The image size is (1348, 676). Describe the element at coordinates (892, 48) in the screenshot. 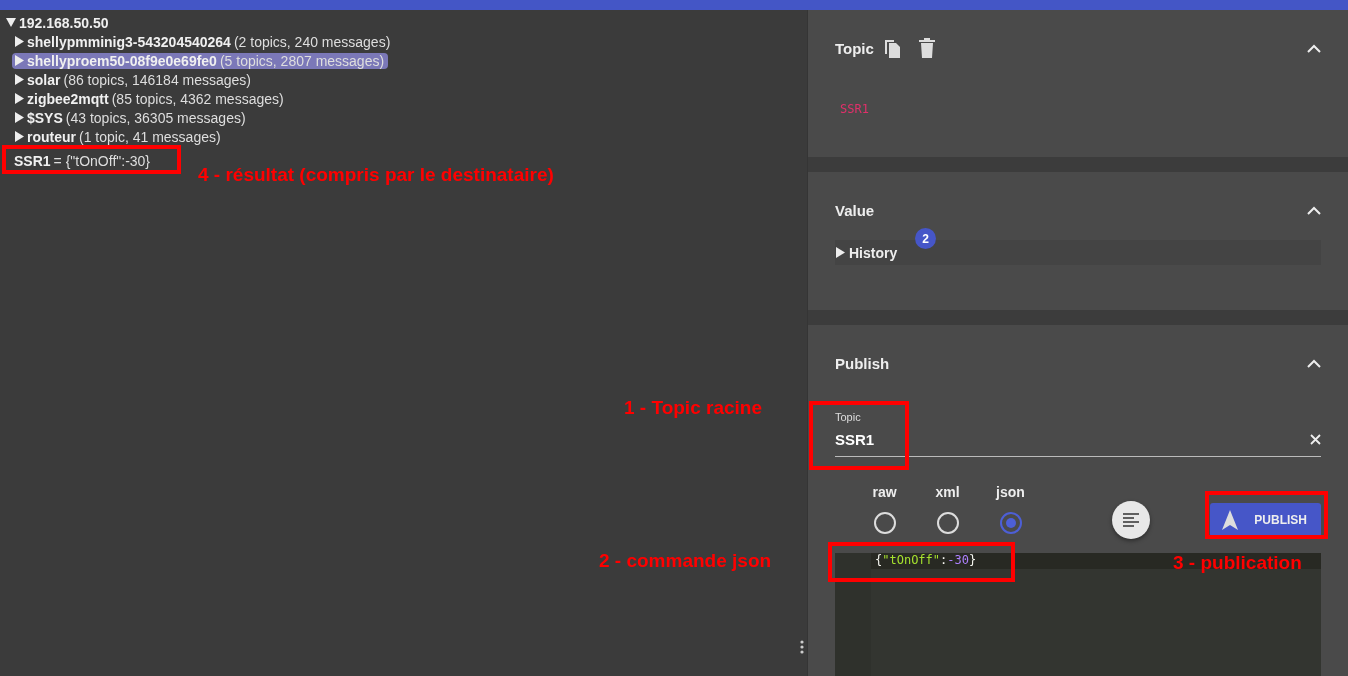

I see `copy-icon` at that location.